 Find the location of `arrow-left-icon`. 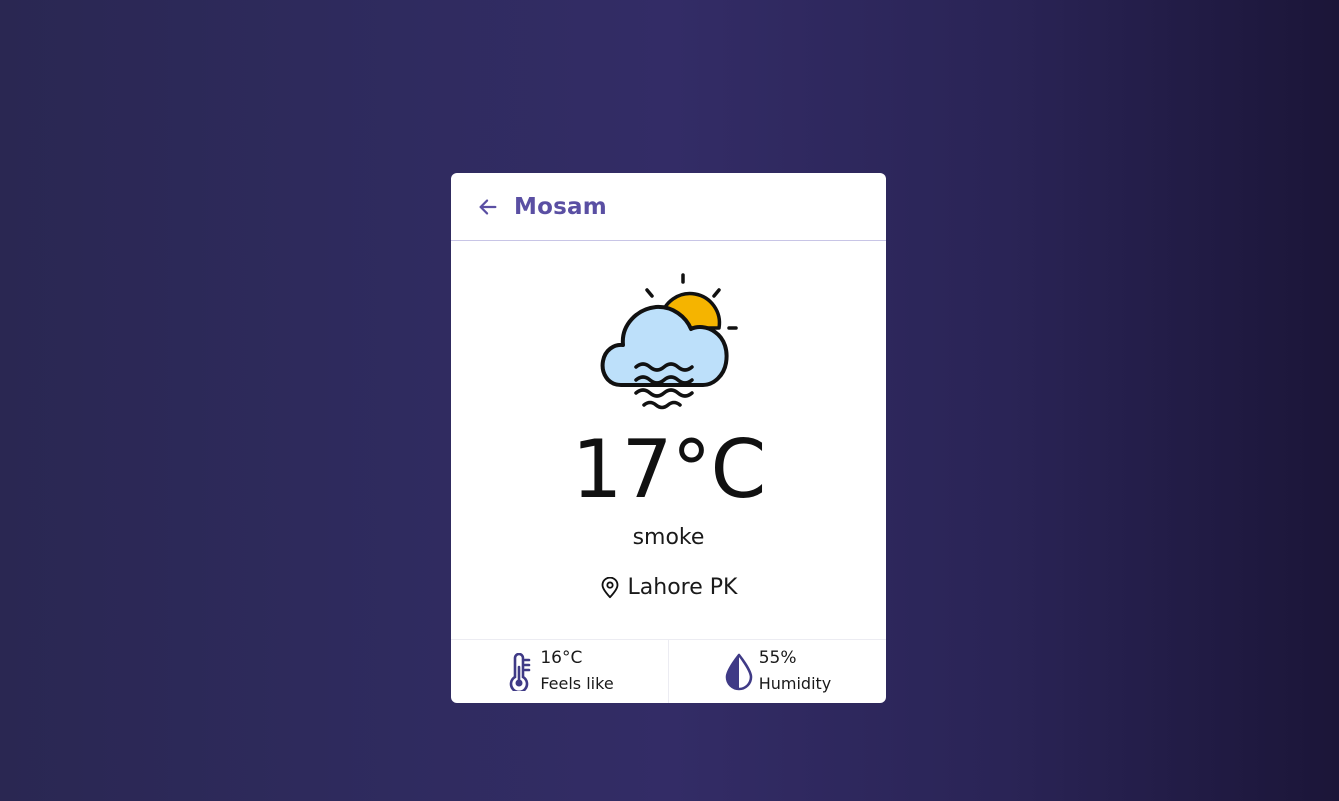

arrow-left-icon is located at coordinates (488, 206).